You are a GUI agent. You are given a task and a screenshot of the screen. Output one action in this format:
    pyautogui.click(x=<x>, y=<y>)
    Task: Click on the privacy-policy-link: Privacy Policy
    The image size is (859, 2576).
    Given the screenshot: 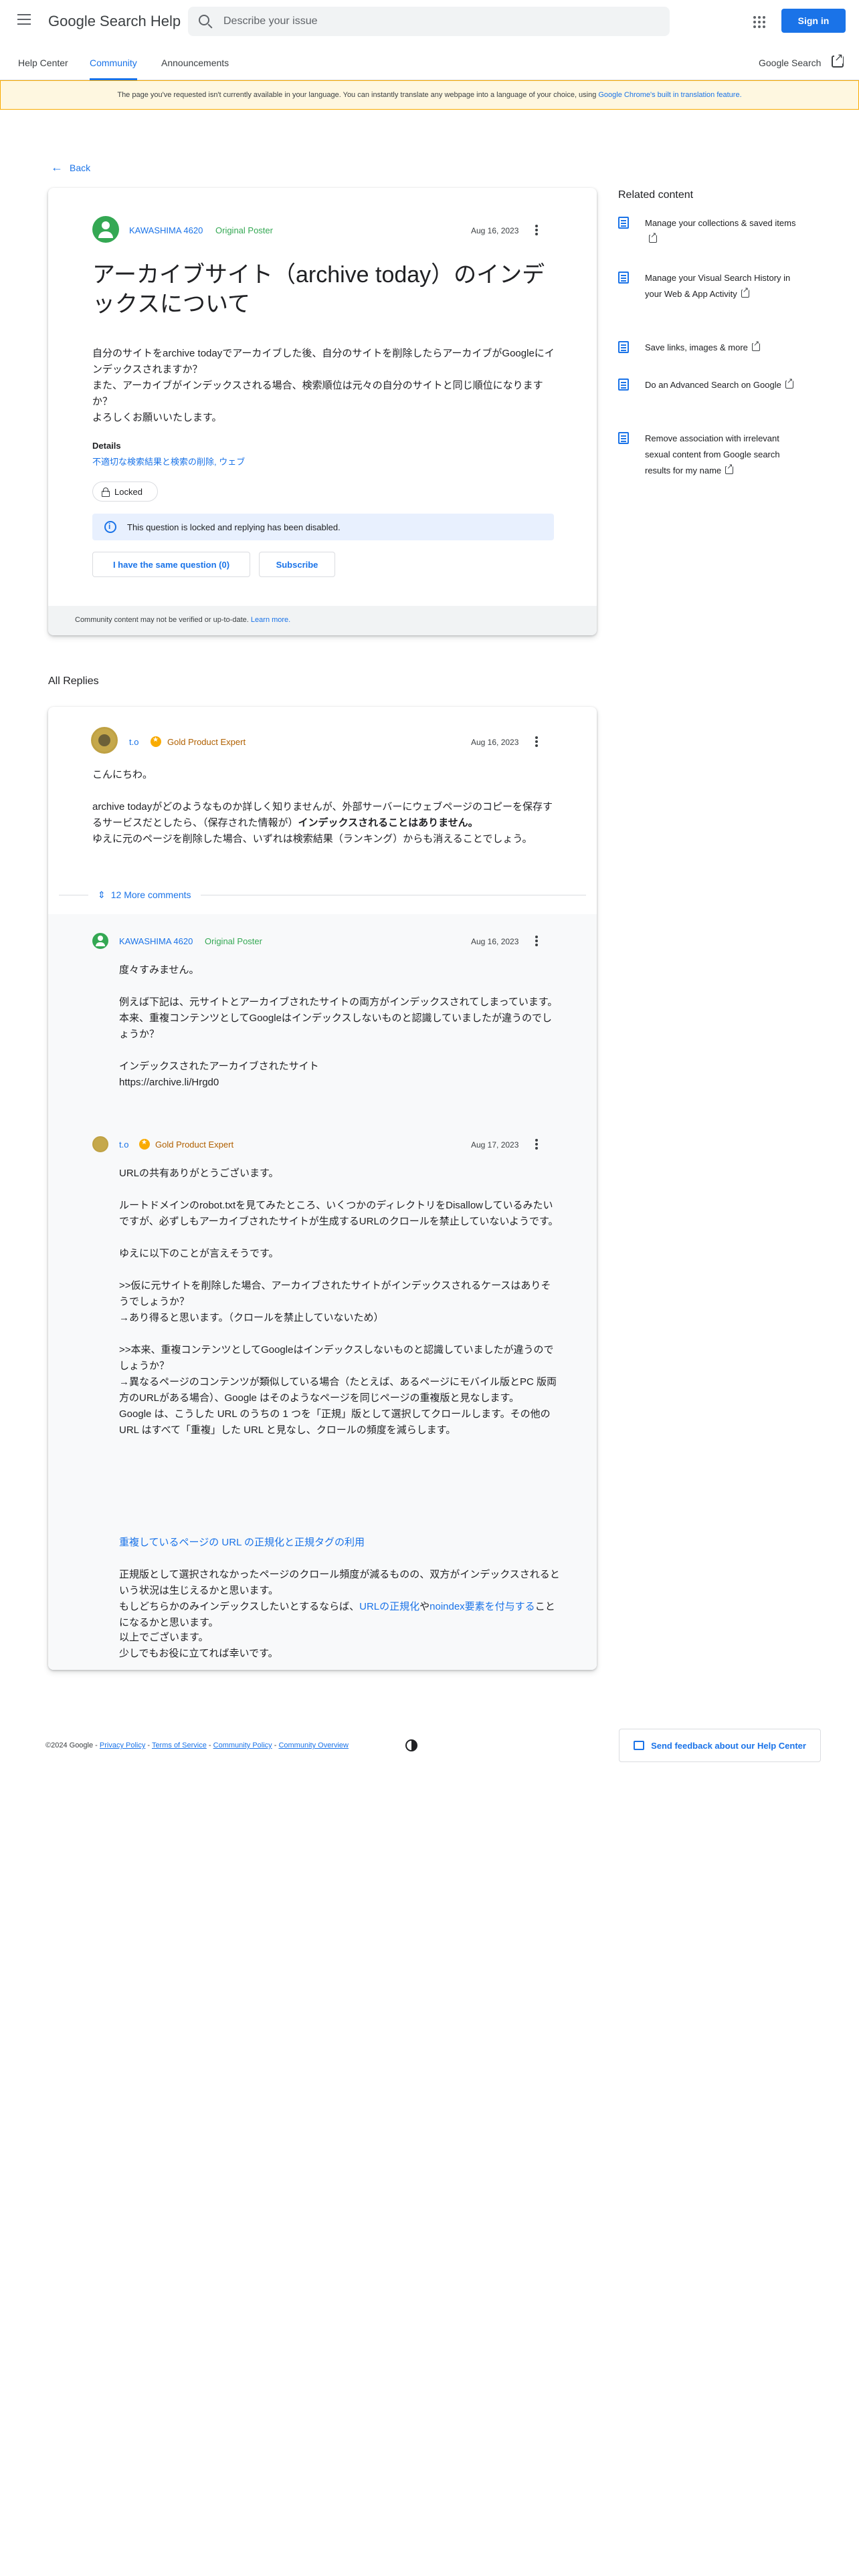 What is the action you would take?
    pyautogui.click(x=122, y=1745)
    